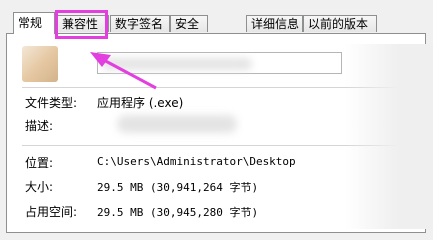 The width and height of the screenshot is (433, 240). I want to click on tab-previous-versions: 以前的版本, so click(340, 23).